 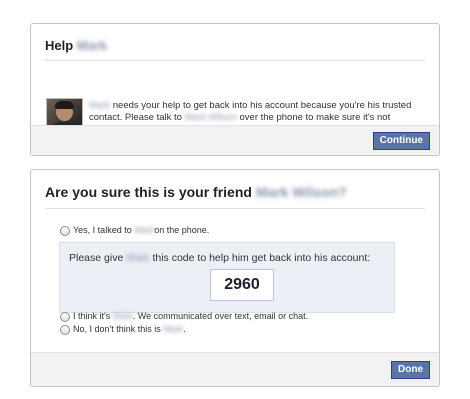 What do you see at coordinates (410, 370) in the screenshot?
I see `done-button: Done` at bounding box center [410, 370].